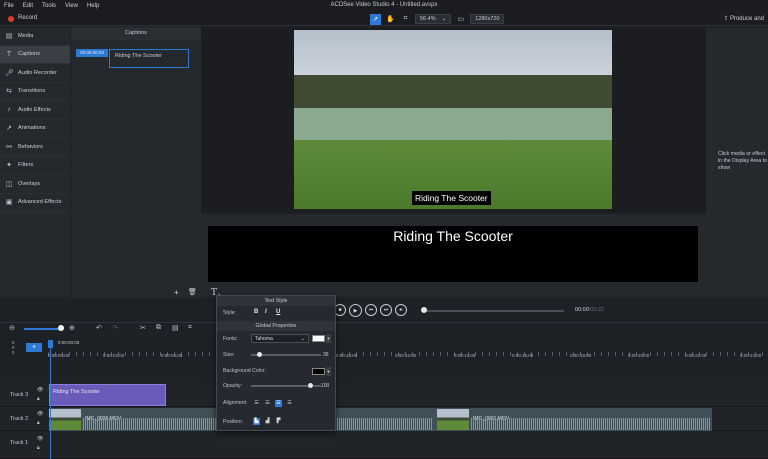 The width and height of the screenshot is (768, 459). What do you see at coordinates (115, 328) in the screenshot?
I see `redo-icon: ↷` at bounding box center [115, 328].